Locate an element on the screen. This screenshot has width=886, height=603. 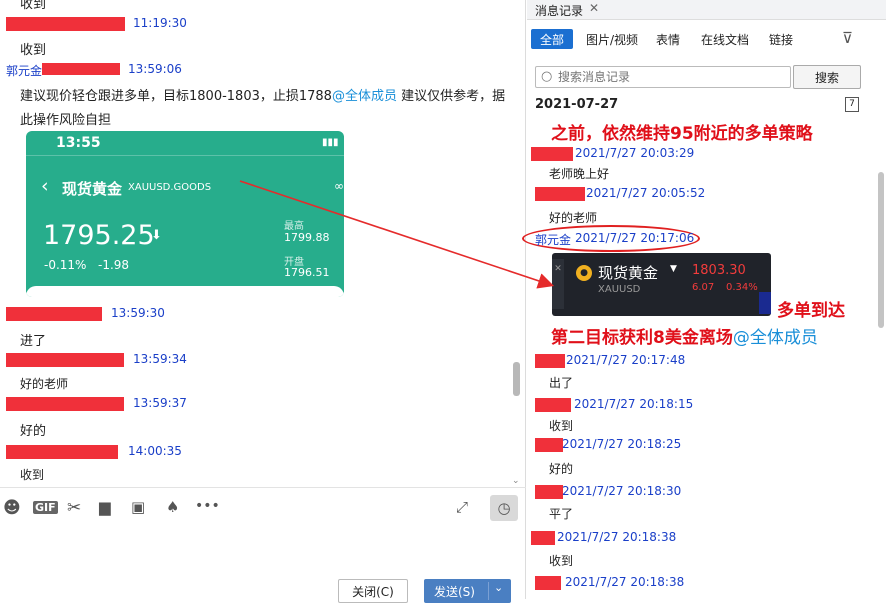
message-time: 13:59:30 is located at coordinates (138, 313).